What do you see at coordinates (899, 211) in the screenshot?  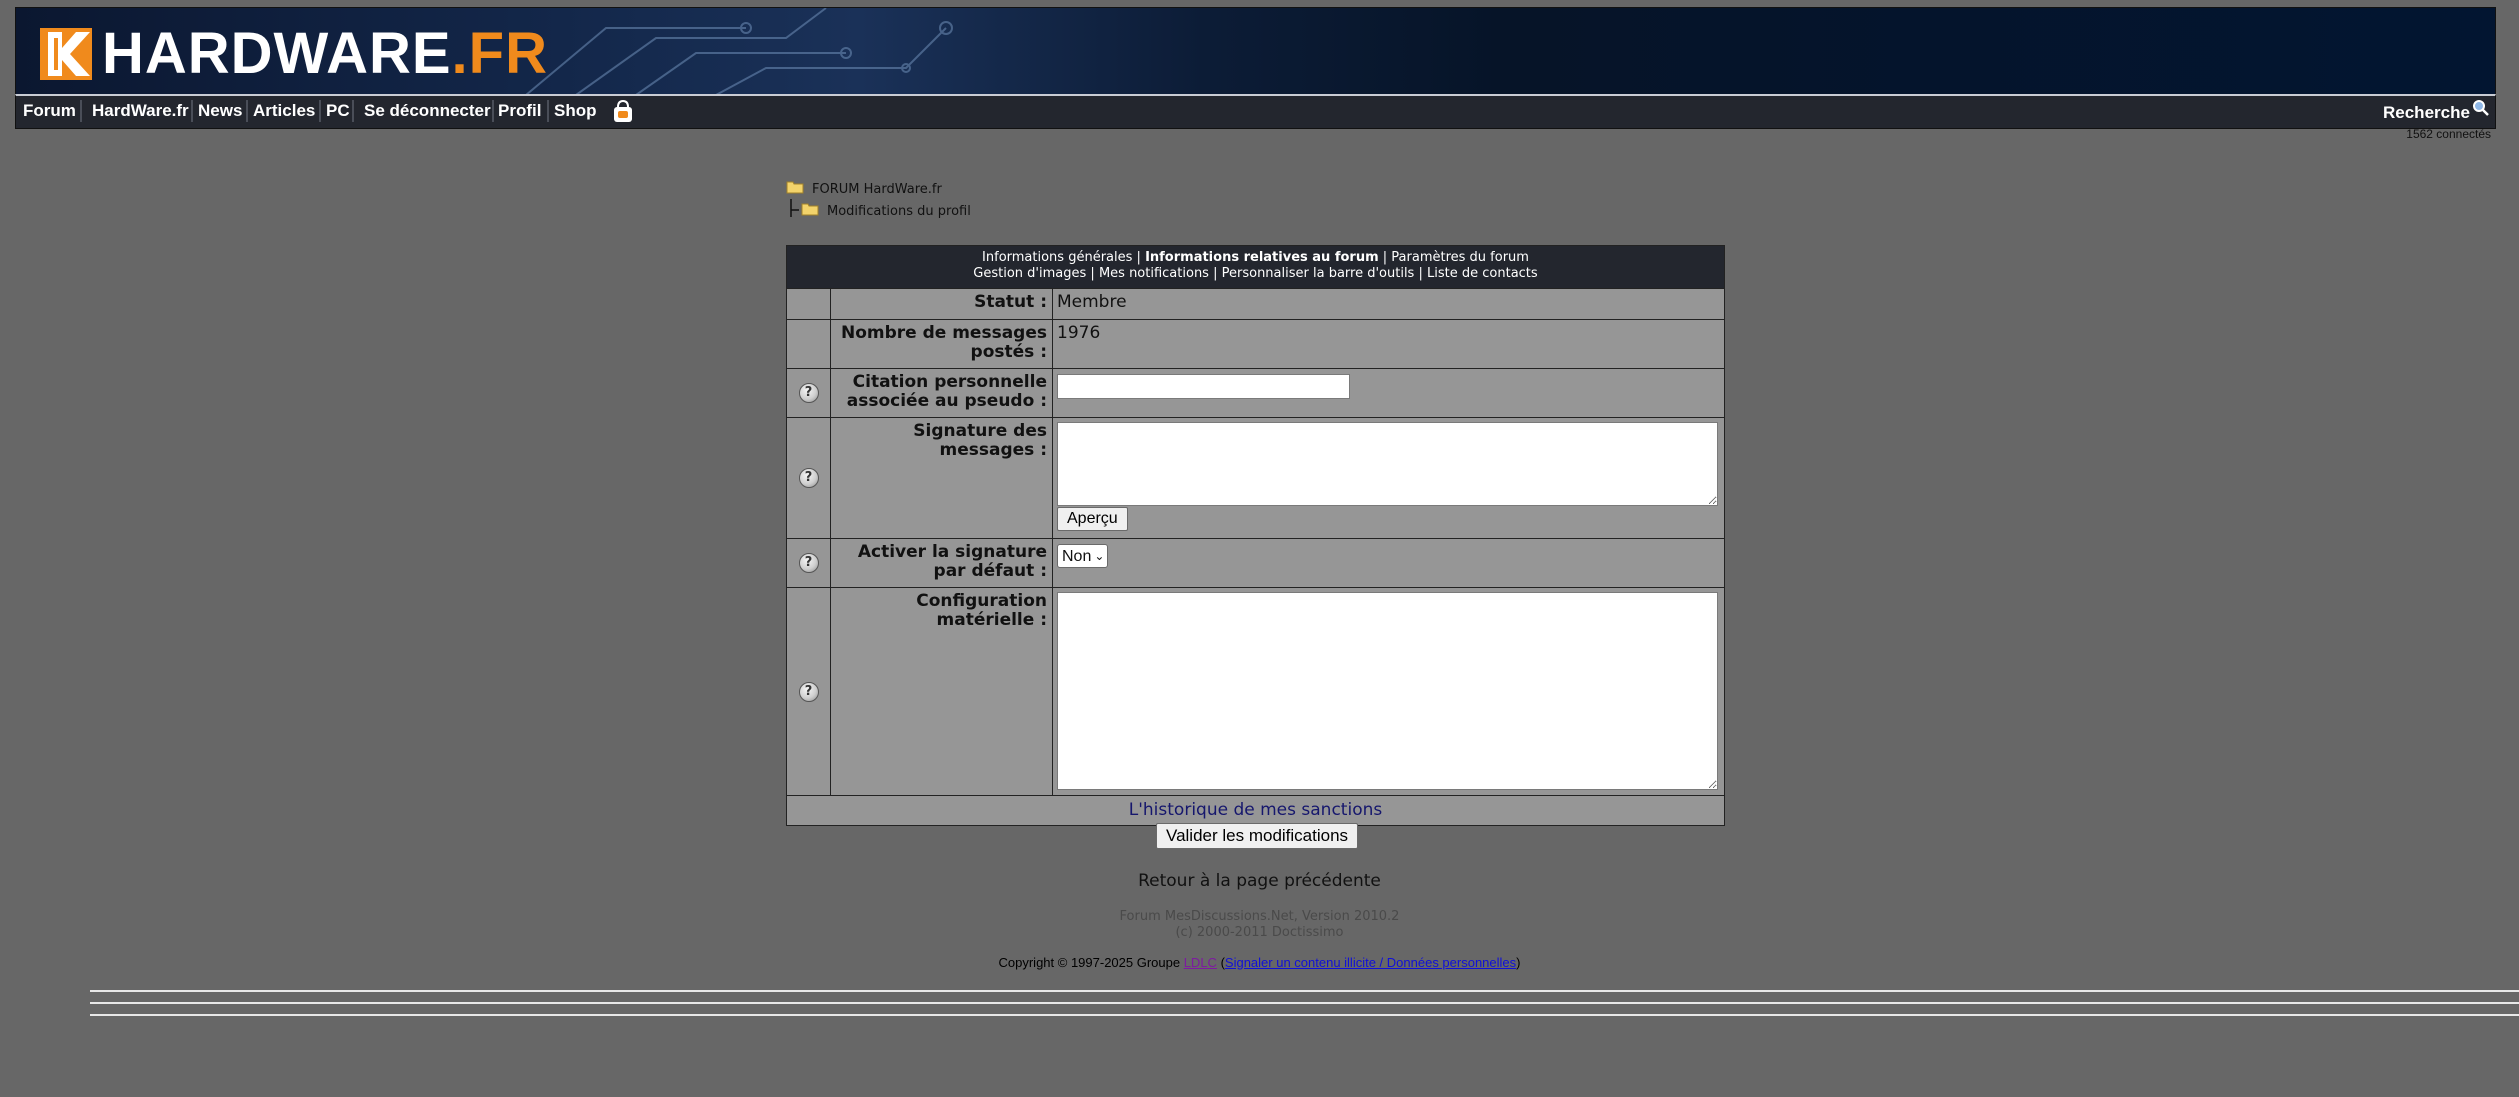 I see `breadcrumb-current: Modifications du profil` at bounding box center [899, 211].